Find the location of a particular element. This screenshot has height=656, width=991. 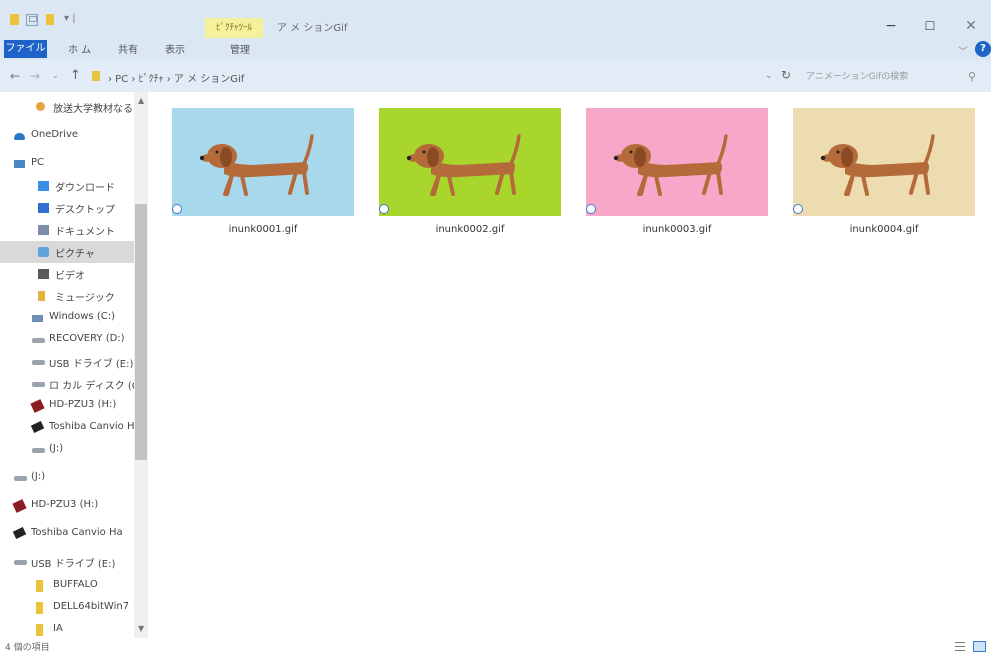

file-item: inunk0001.gif is located at coordinates (263, 173).